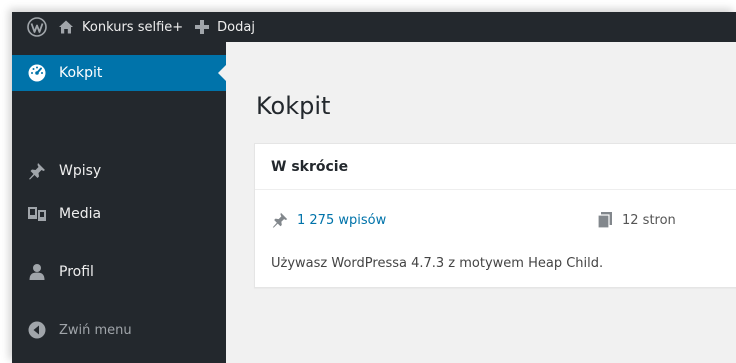 This screenshot has width=736, height=363. Describe the element at coordinates (66, 27) in the screenshot. I see `home-icon` at that location.